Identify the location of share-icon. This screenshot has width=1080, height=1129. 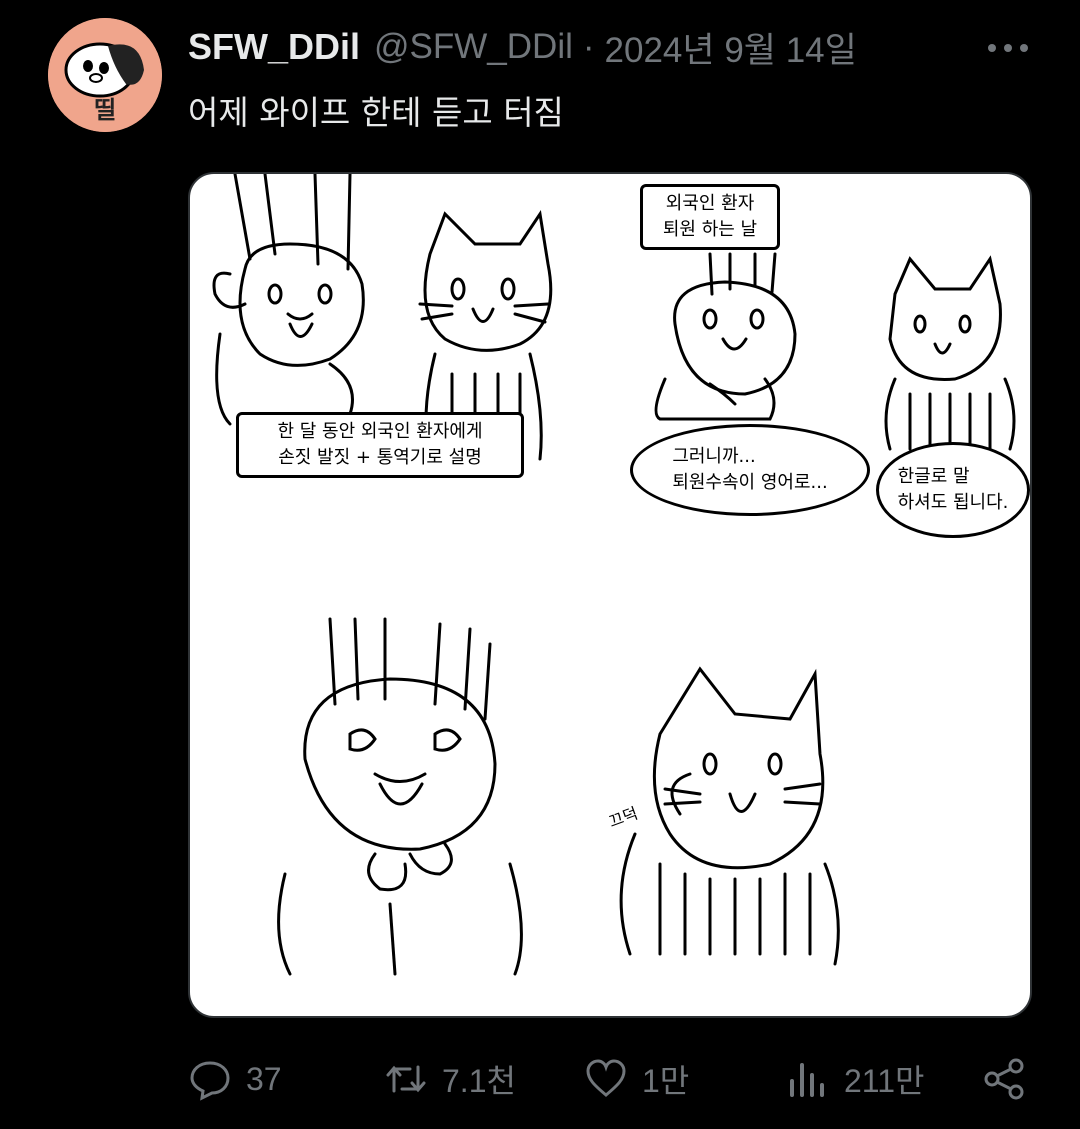
(1004, 1079).